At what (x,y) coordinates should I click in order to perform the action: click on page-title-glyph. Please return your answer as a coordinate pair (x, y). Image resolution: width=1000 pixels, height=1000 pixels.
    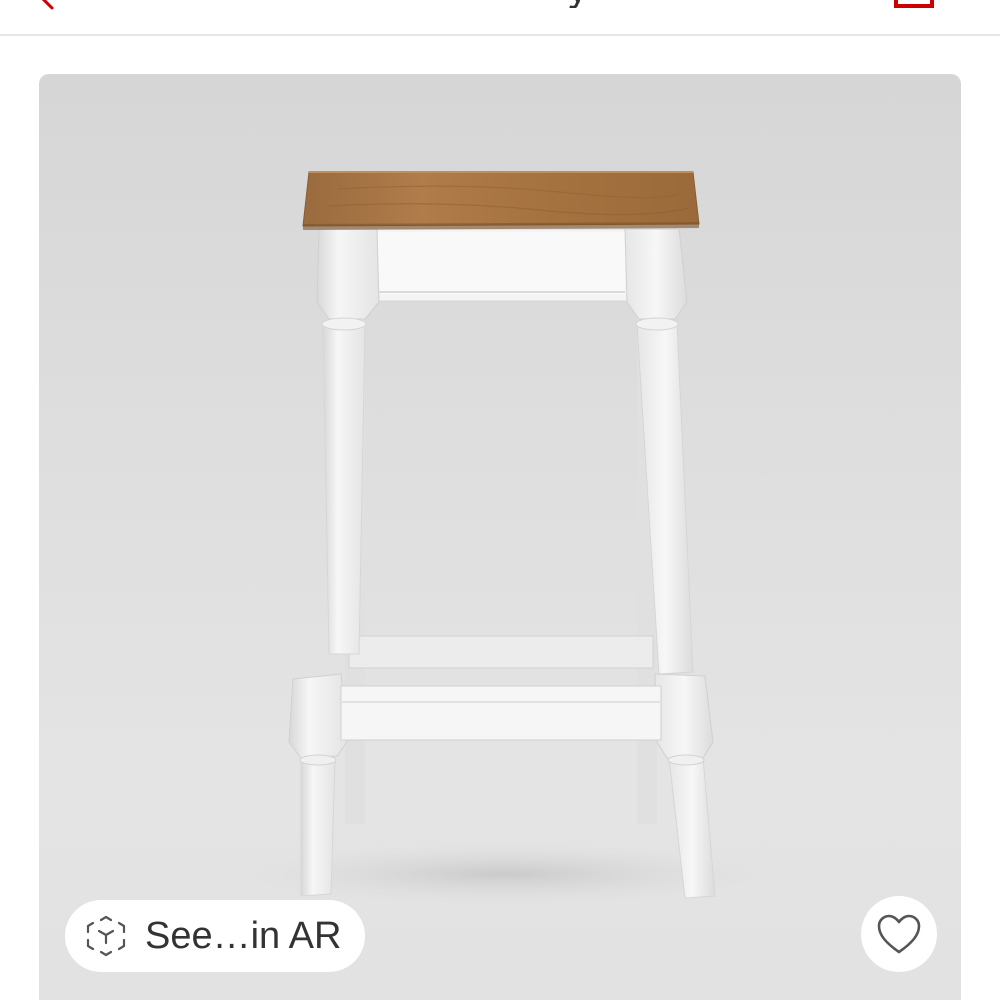
    Looking at the image, I should click on (575, 4).